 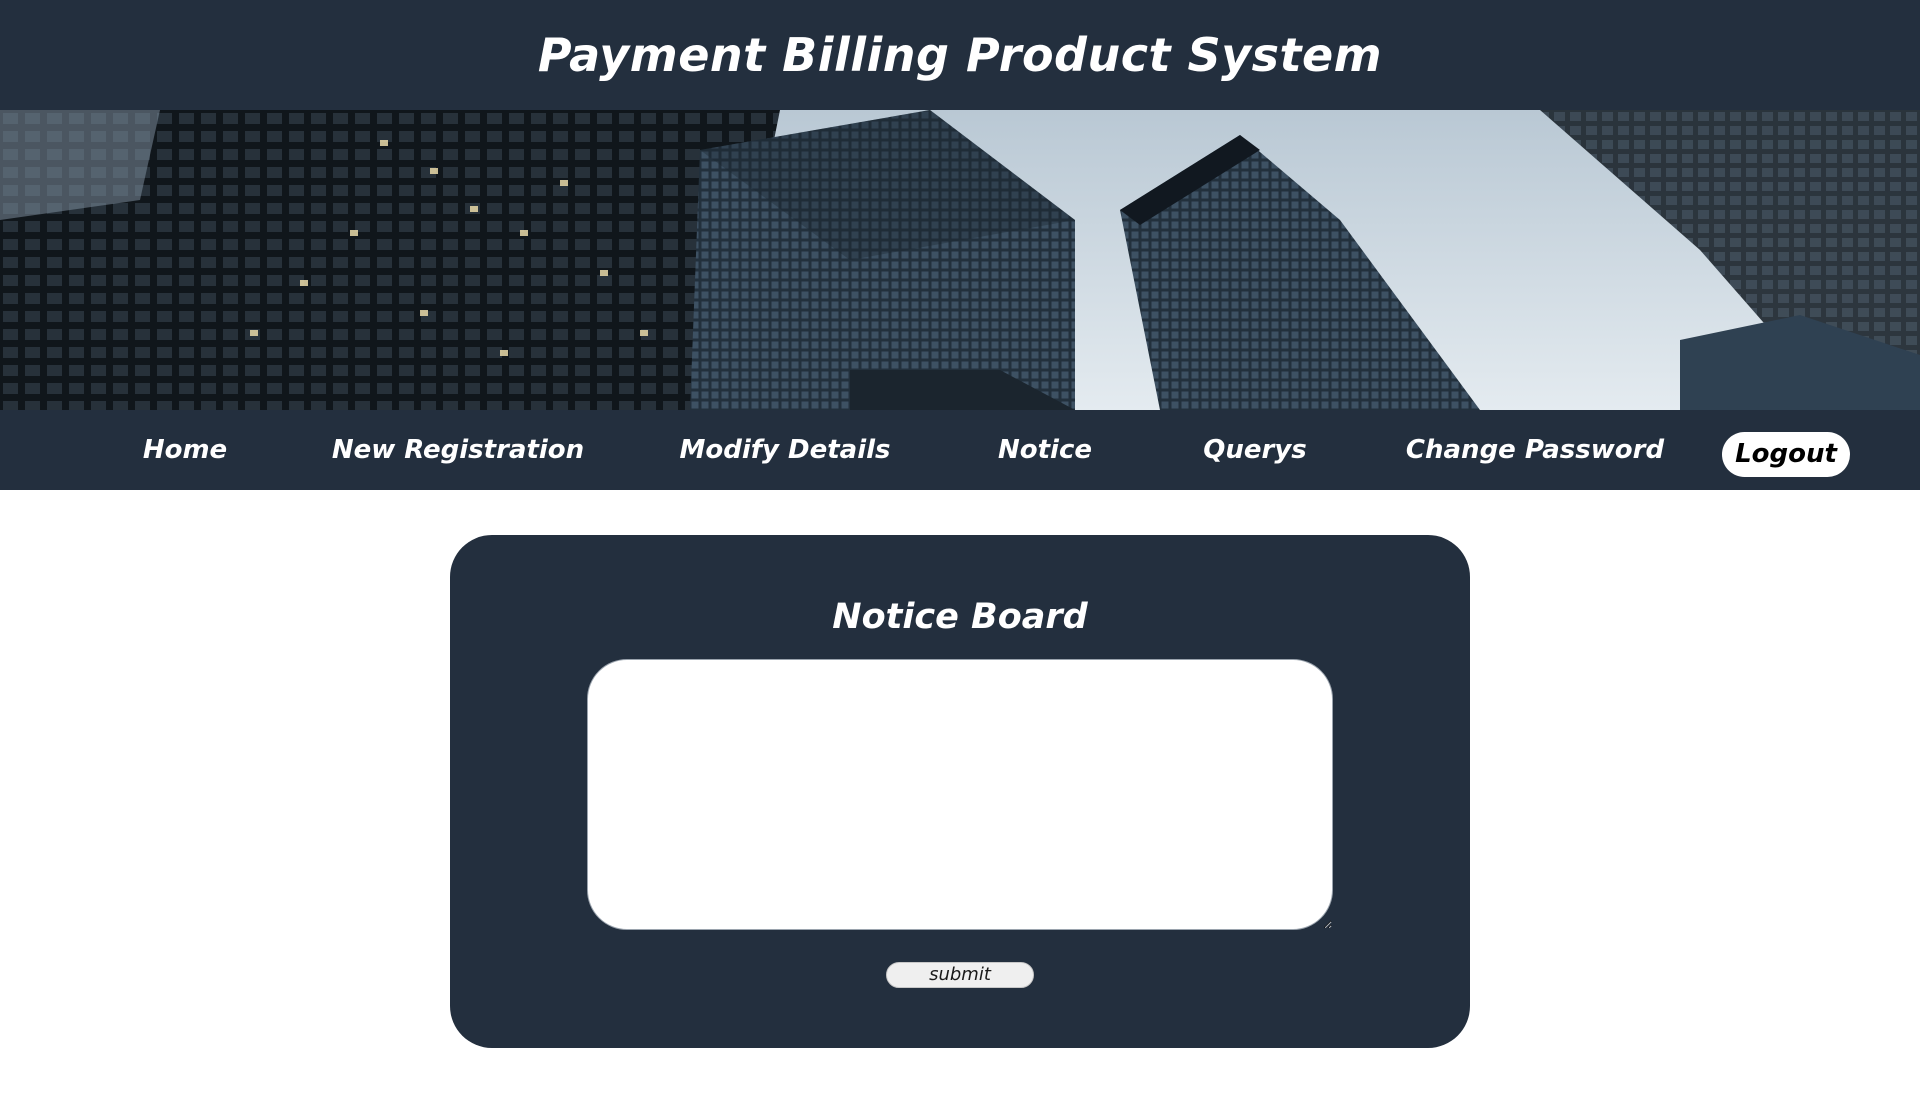 What do you see at coordinates (1045, 450) in the screenshot?
I see `nav-notice: Notice` at bounding box center [1045, 450].